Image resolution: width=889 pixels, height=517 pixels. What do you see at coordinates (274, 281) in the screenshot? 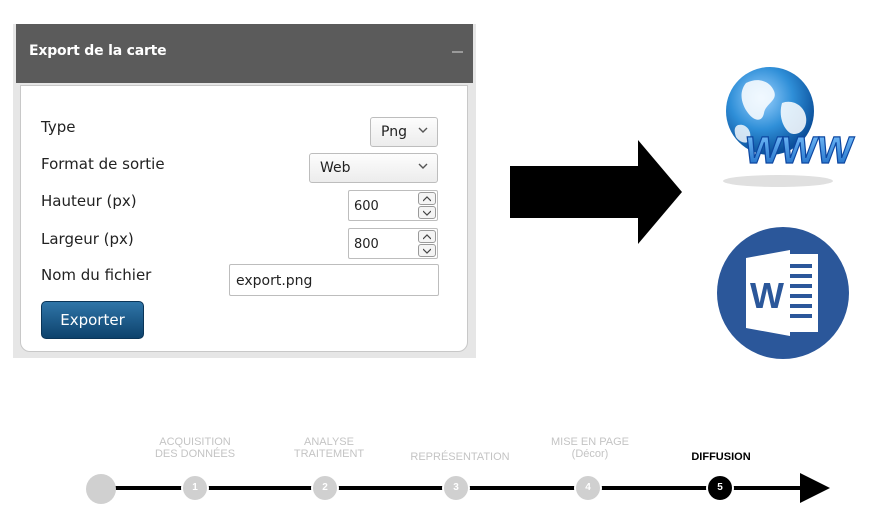
I see `filename-value: export.png` at bounding box center [274, 281].